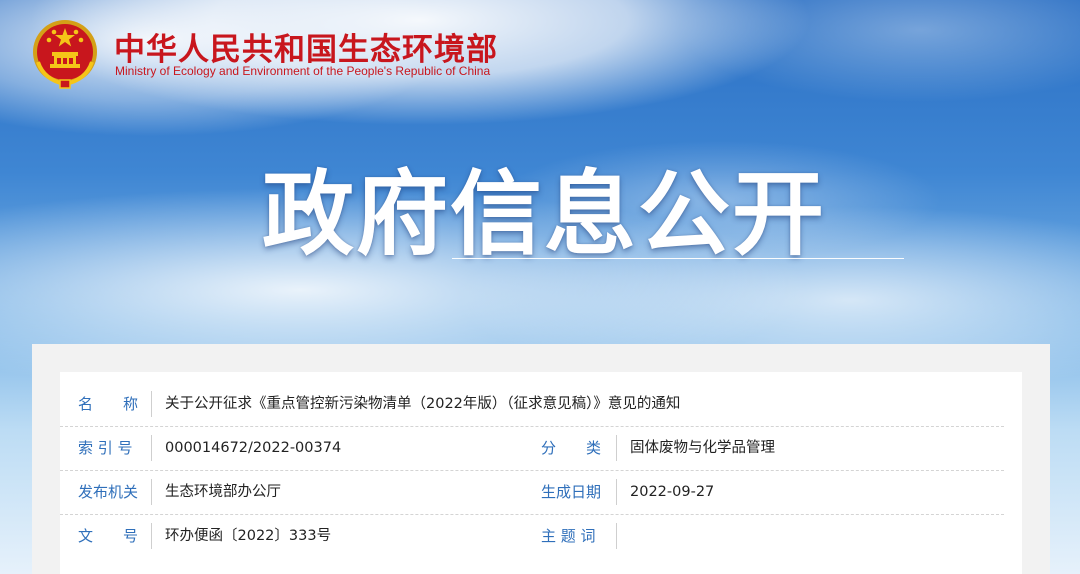 This screenshot has width=1080, height=574. What do you see at coordinates (678, 258) in the screenshot?
I see `title-underline` at bounding box center [678, 258].